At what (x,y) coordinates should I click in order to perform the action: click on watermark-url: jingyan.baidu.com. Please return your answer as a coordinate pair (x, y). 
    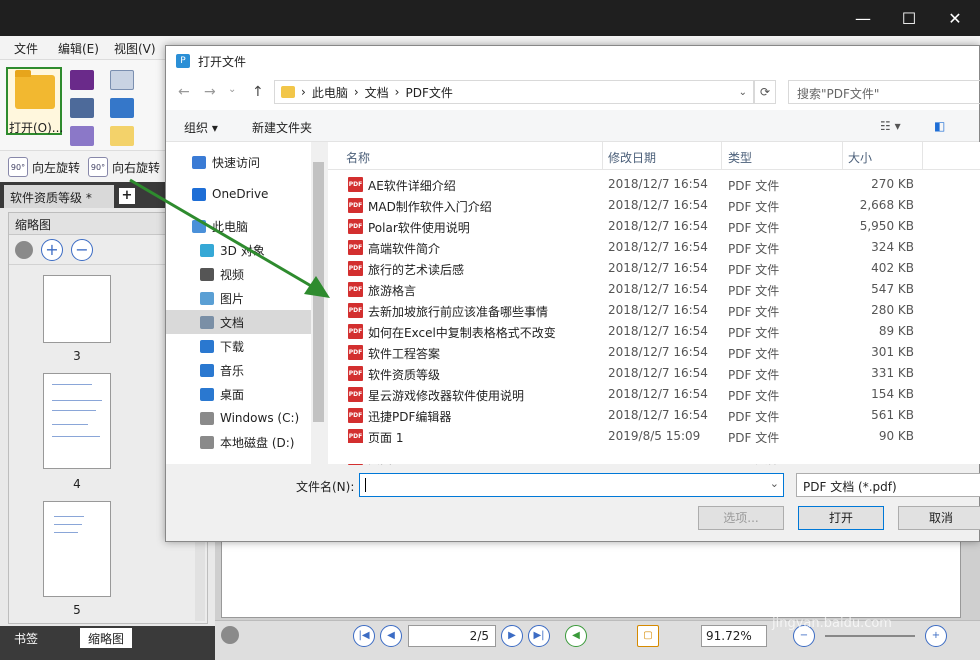
    Looking at the image, I should click on (832, 623).